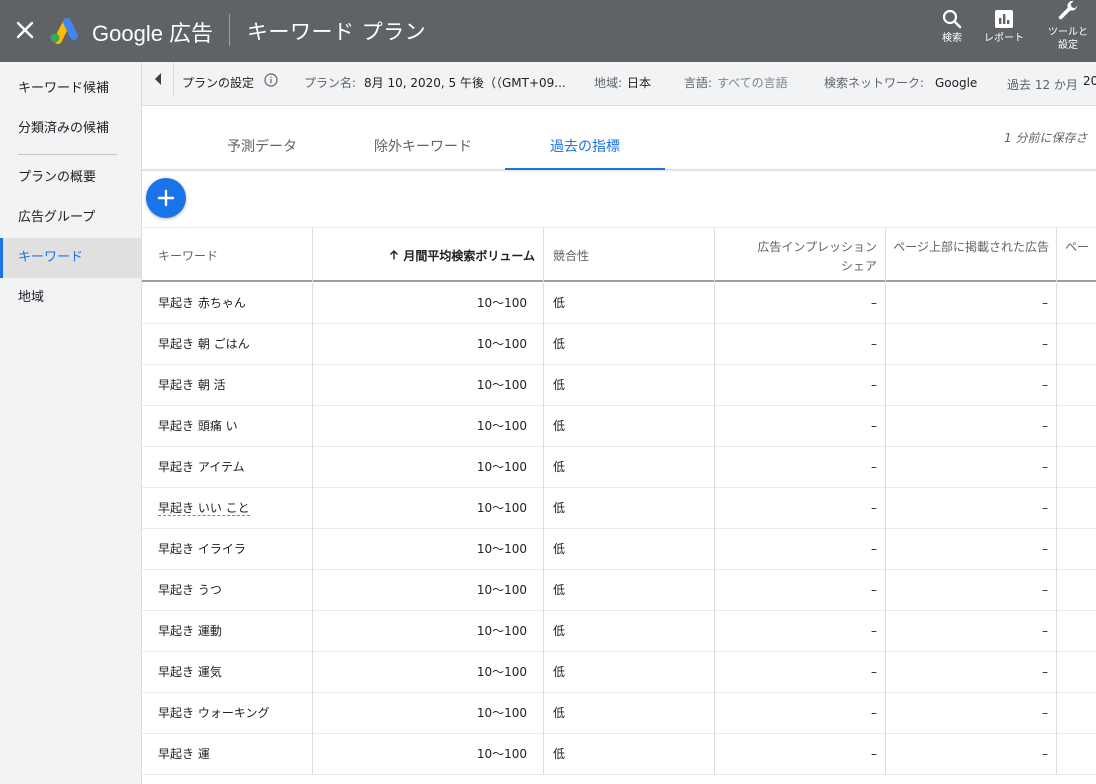 Image resolution: width=1096 pixels, height=784 pixels. I want to click on keyword-cell: 早起き 運, so click(227, 754).